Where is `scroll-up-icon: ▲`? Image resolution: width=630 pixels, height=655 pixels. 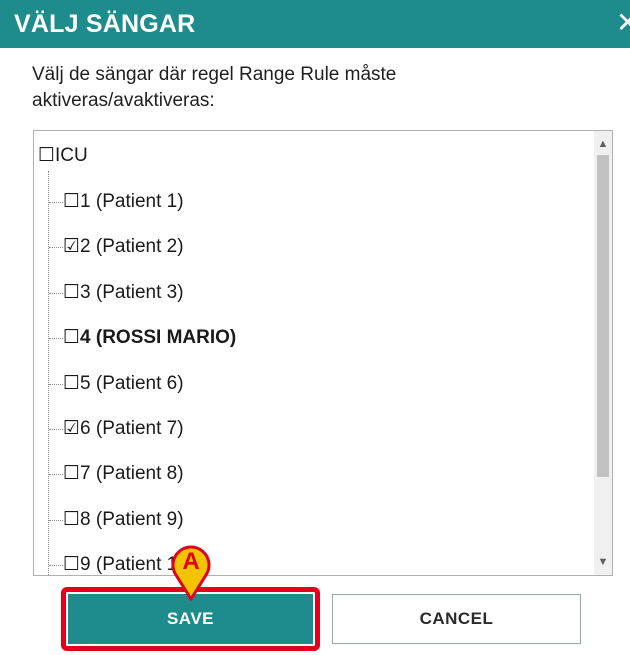 scroll-up-icon: ▲ is located at coordinates (603, 144).